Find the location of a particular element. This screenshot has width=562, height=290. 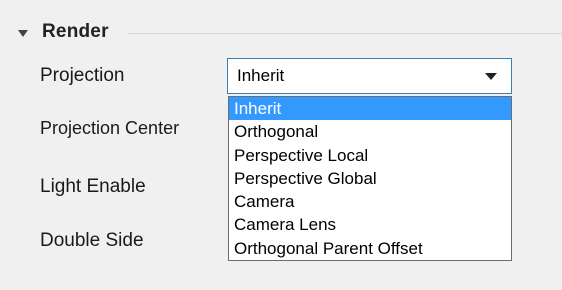

dropdown-option-camera: Camera is located at coordinates (370, 201).